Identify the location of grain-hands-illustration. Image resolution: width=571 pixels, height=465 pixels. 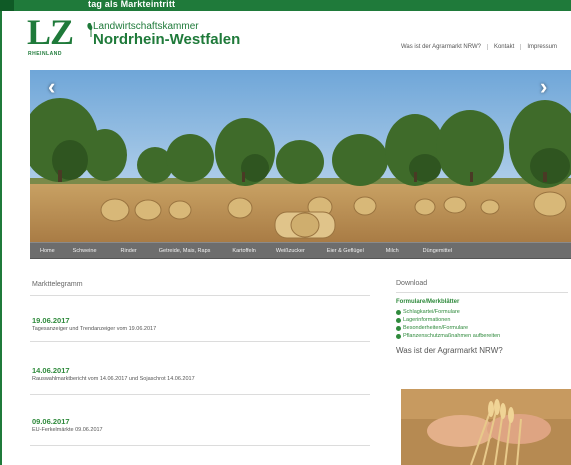
(486, 427).